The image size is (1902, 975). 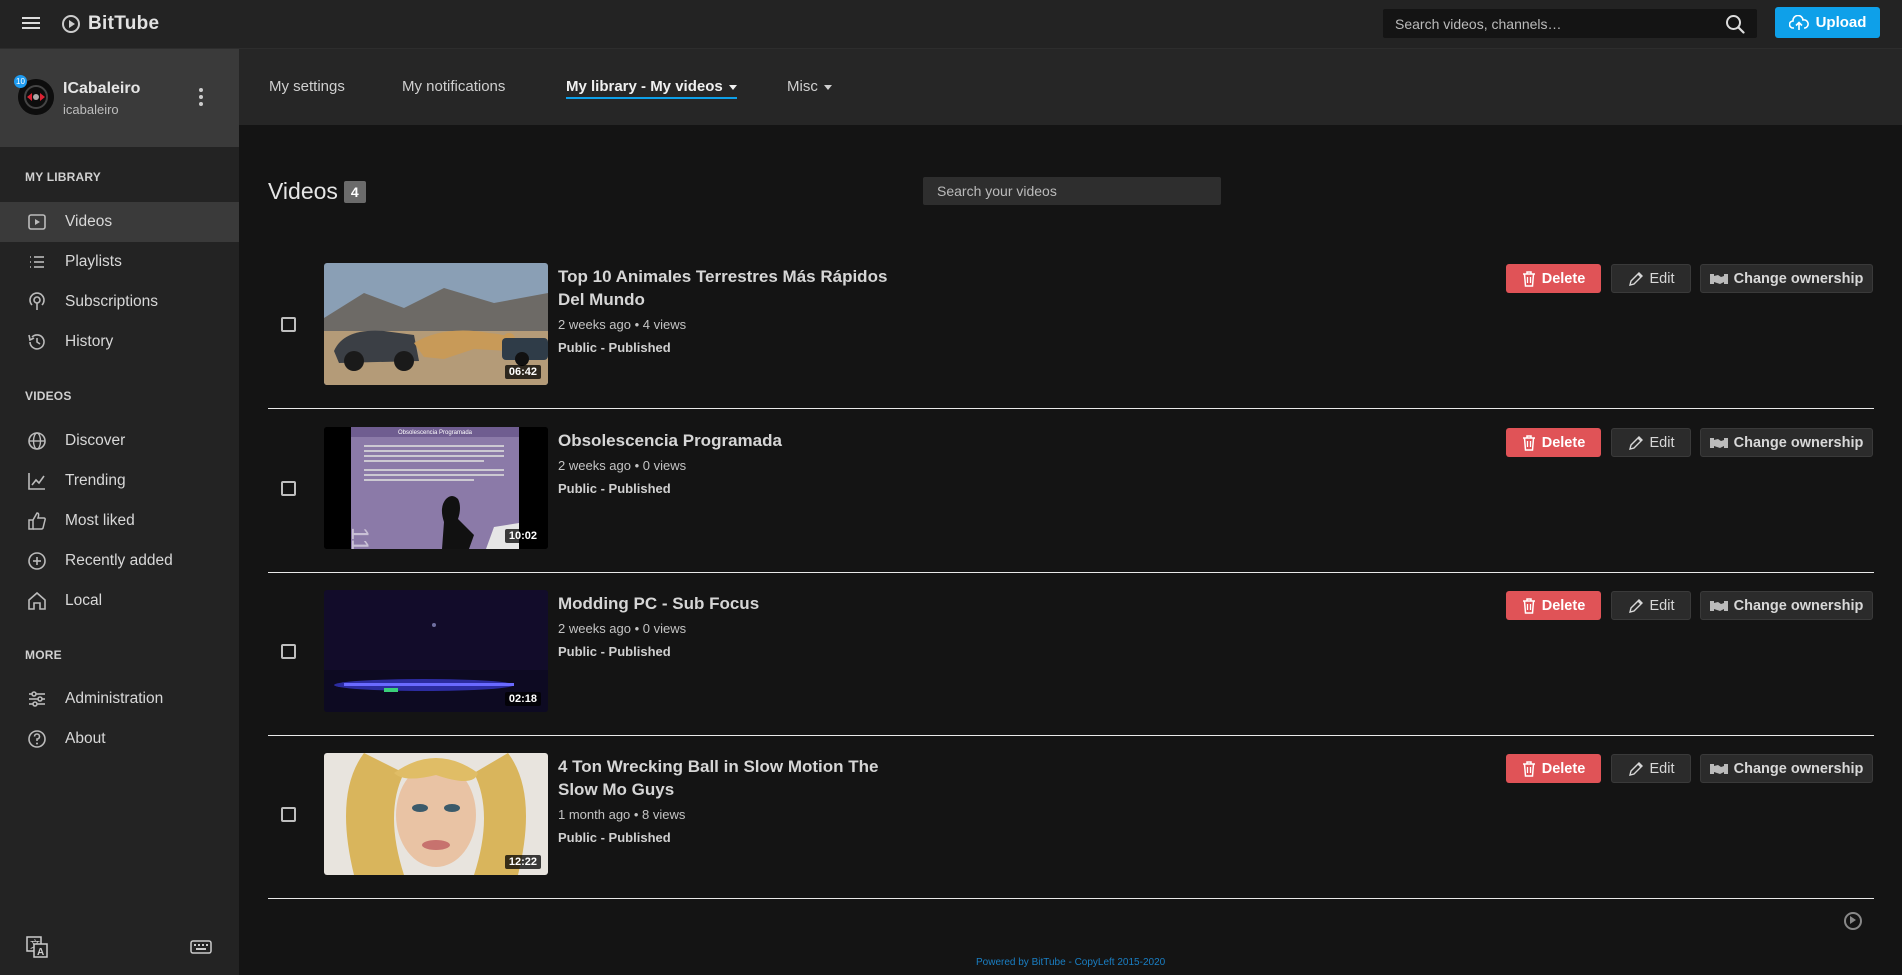 I want to click on tab-misc: Misc, so click(x=809, y=86).